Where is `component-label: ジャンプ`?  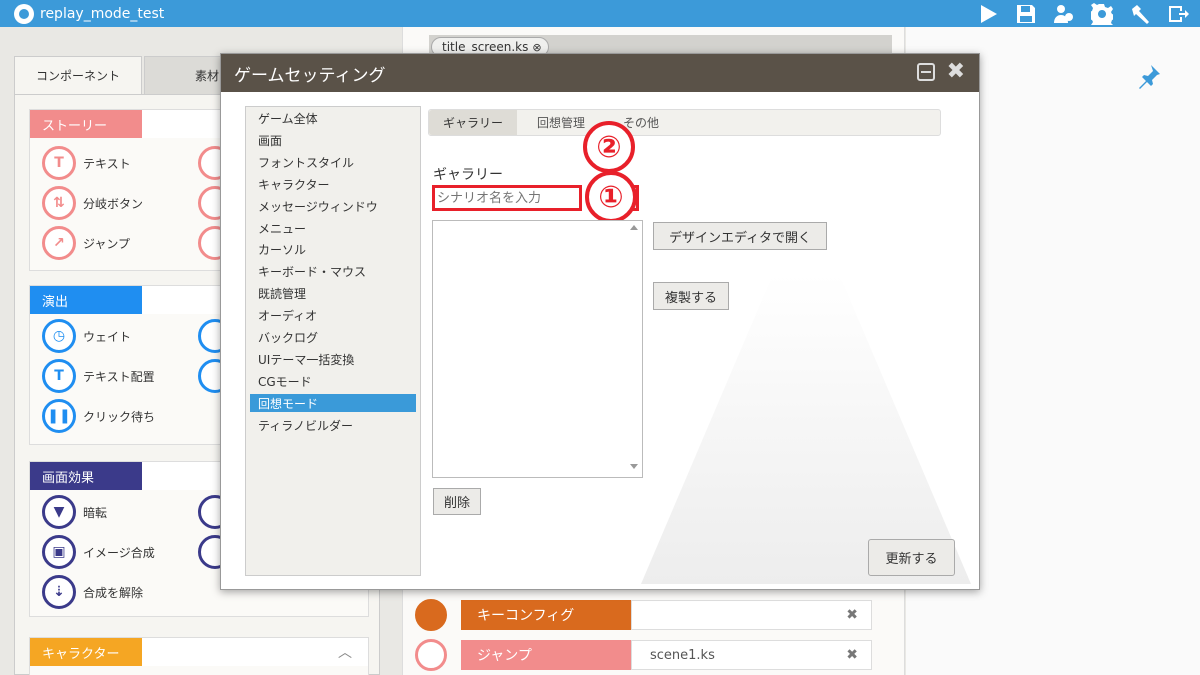 component-label: ジャンプ is located at coordinates (107, 243).